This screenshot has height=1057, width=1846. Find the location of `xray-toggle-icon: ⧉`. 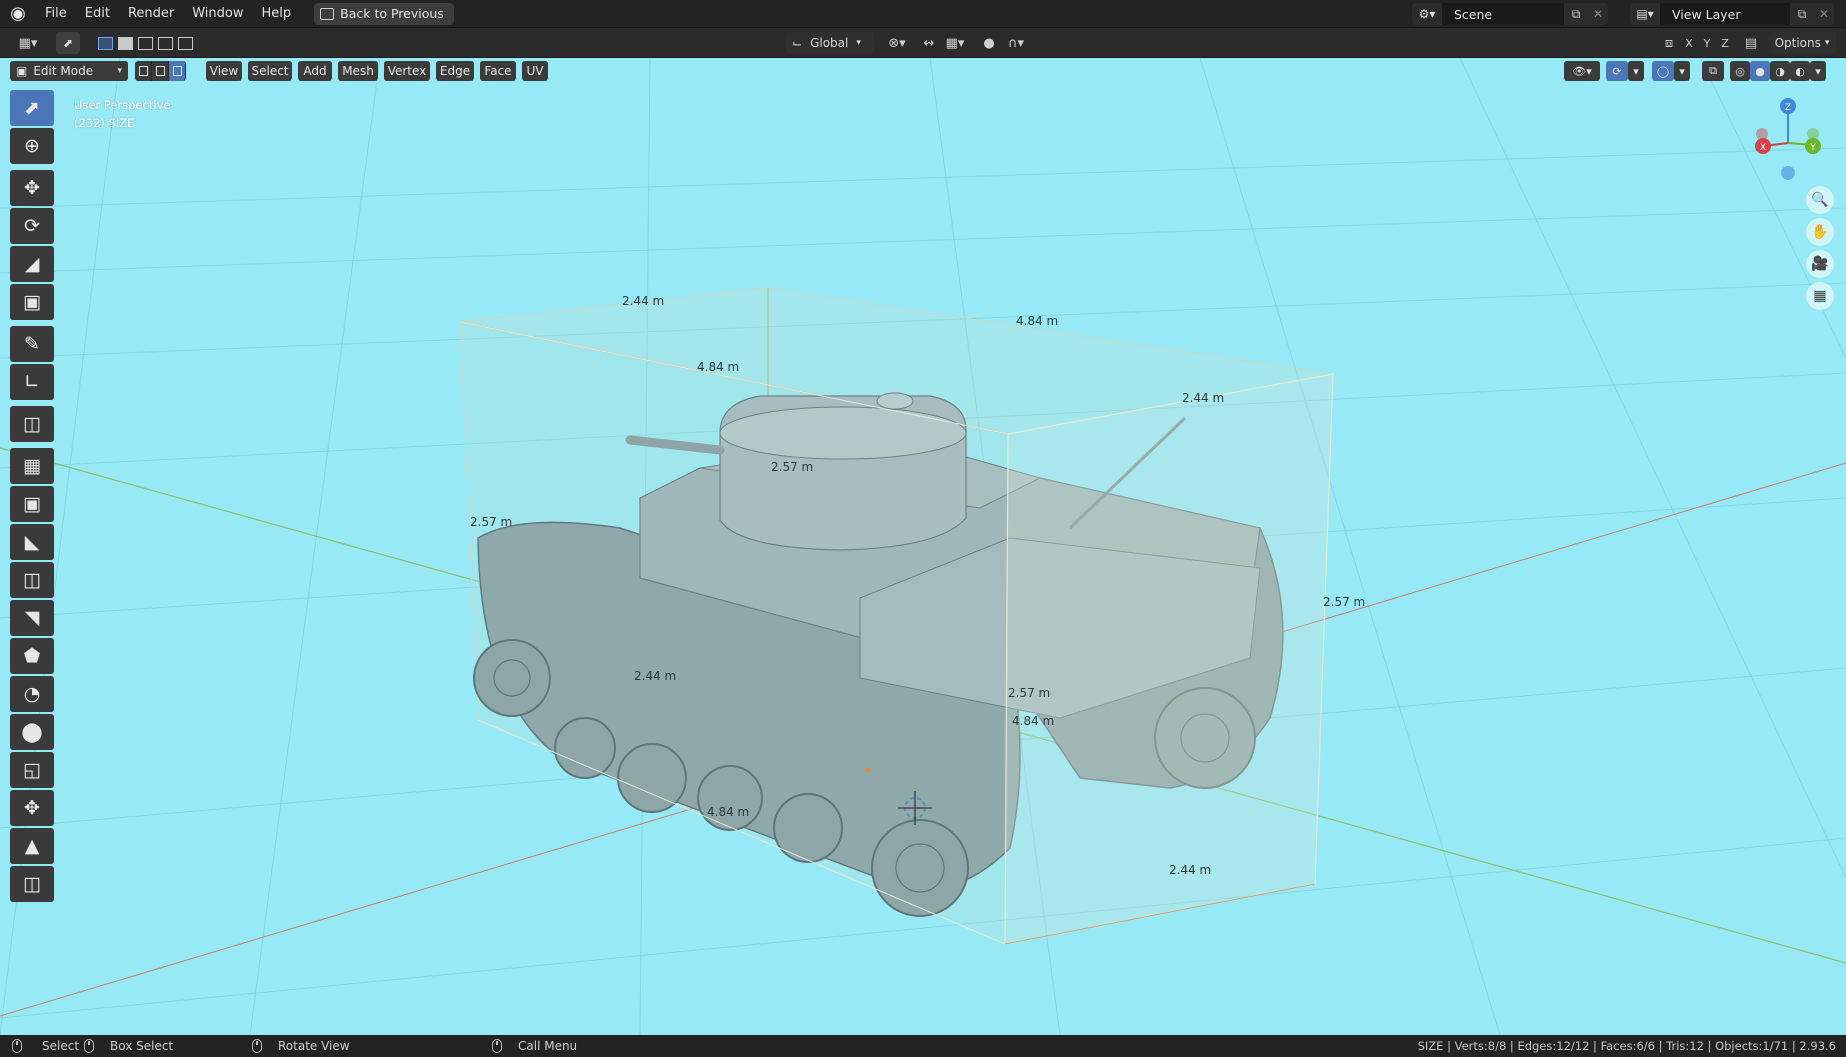

xray-toggle-icon: ⧉ is located at coordinates (1713, 71).